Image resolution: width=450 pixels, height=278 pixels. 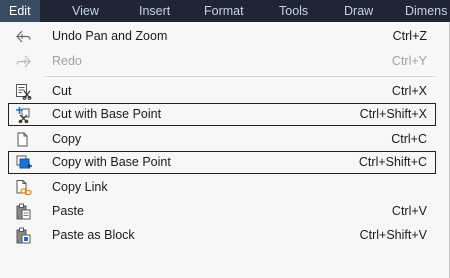 What do you see at coordinates (20, 11) in the screenshot?
I see `menubar-edit: Edit` at bounding box center [20, 11].